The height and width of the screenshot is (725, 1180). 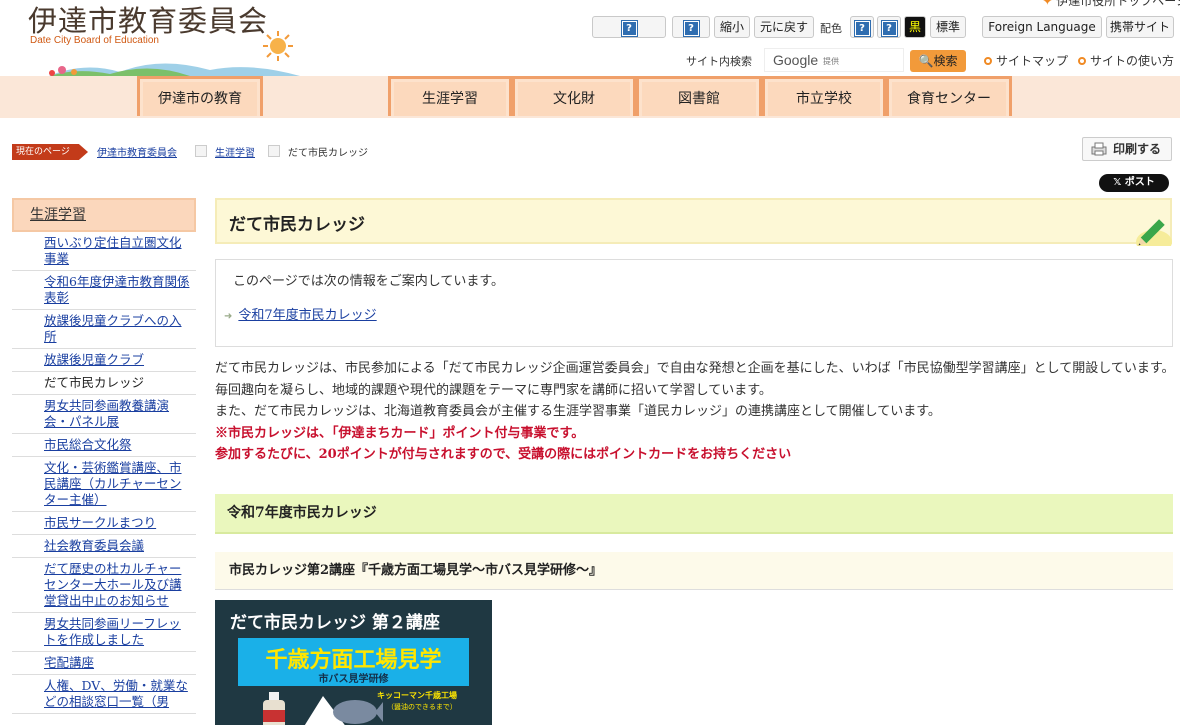 What do you see at coordinates (328, 153) in the screenshot?
I see `breadcrumb-current: だて市民カレッジ` at bounding box center [328, 153].